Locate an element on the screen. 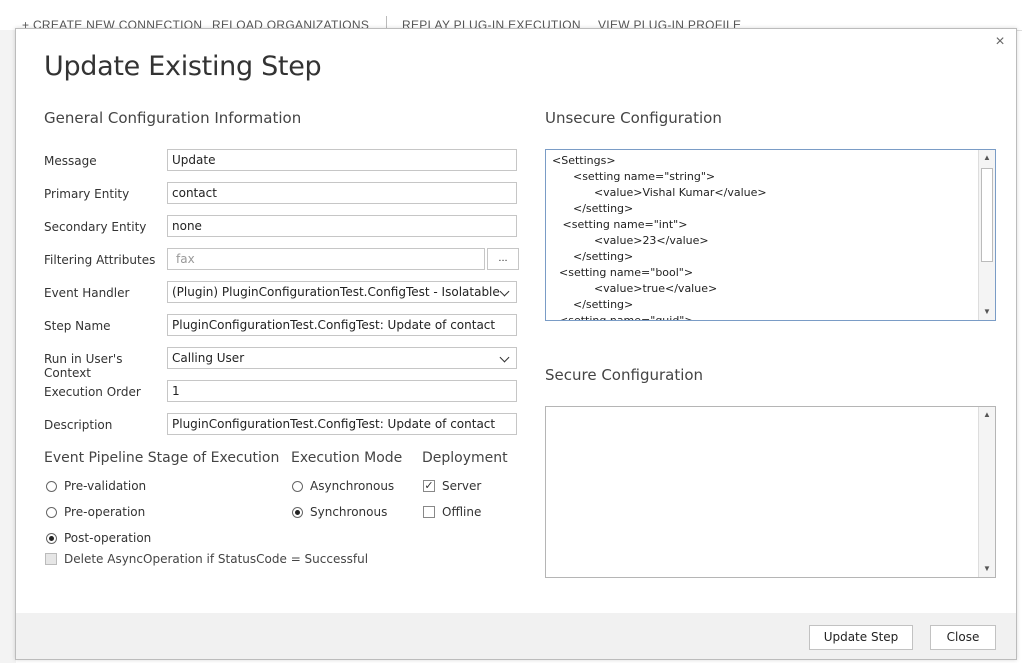  secure-config-heading: Secure Configuration is located at coordinates (624, 375).